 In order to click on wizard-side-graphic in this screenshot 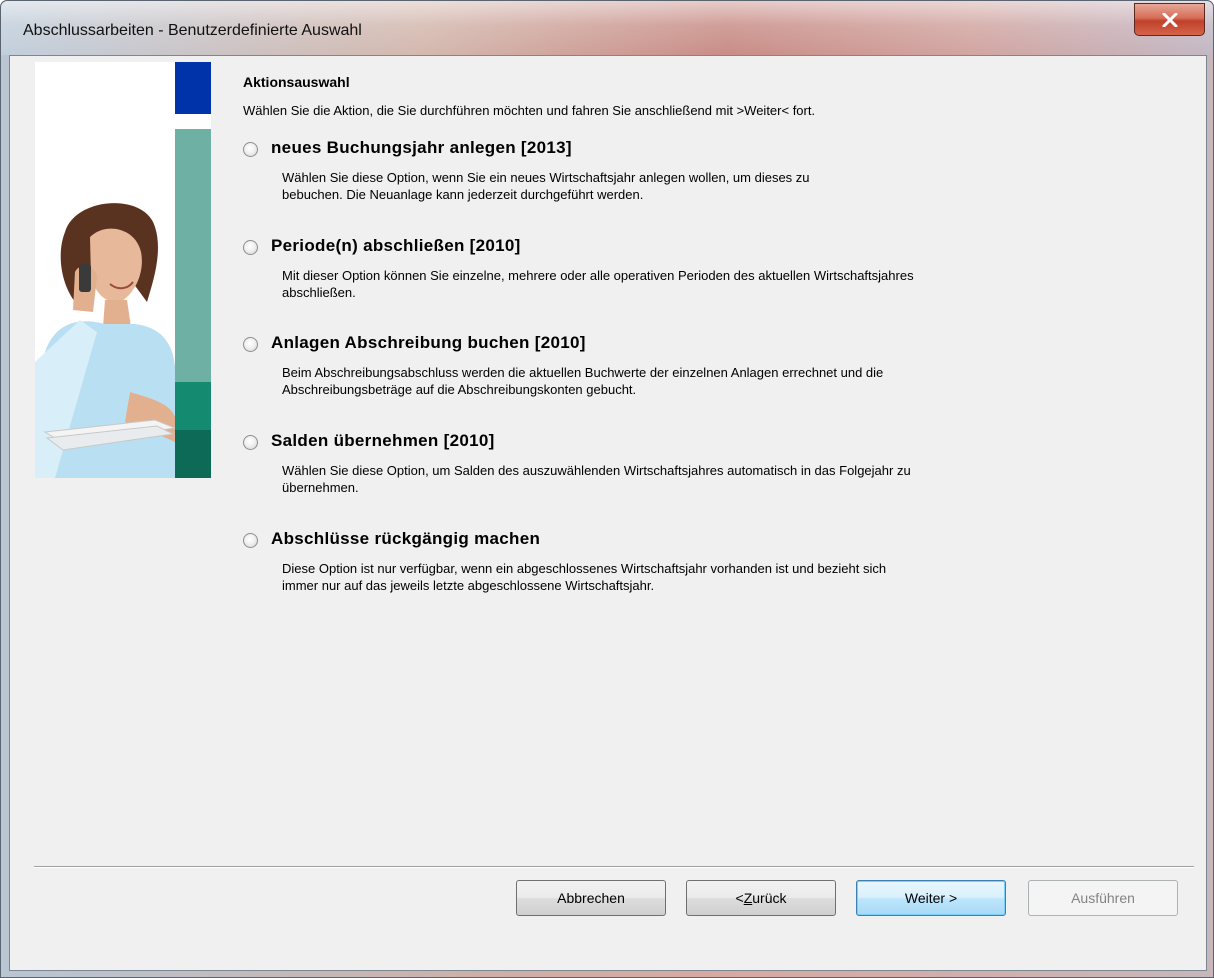, I will do `click(123, 270)`.